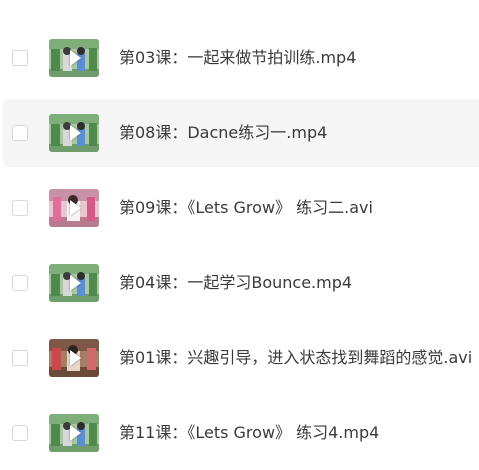 This screenshot has width=479, height=470. I want to click on file-row: 第04课：一起学习Bounce.mp4, so click(241, 283).